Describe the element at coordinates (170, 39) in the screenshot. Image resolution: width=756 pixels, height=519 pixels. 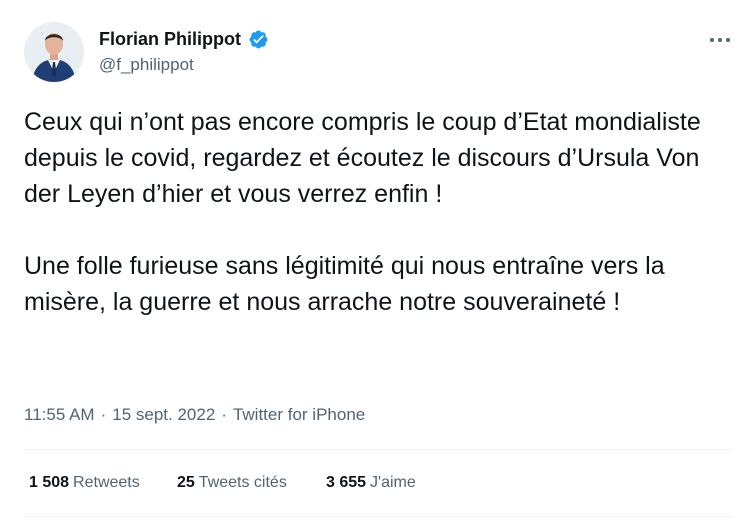
I see `author-display-name: Florian Philippot` at that location.